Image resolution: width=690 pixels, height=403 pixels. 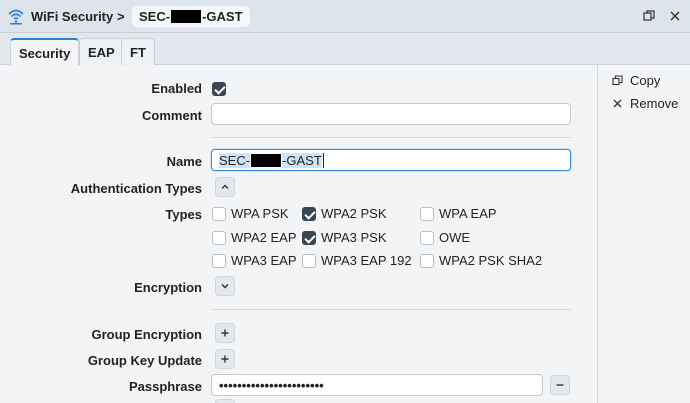 What do you see at coordinates (427, 238) in the screenshot?
I see `type-checkbox-owe` at bounding box center [427, 238].